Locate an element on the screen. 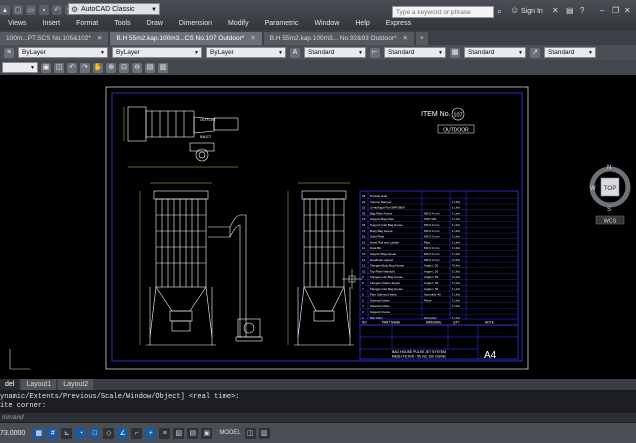 The width and height of the screenshot is (636, 443). front-view is located at coordinates (201, 264).